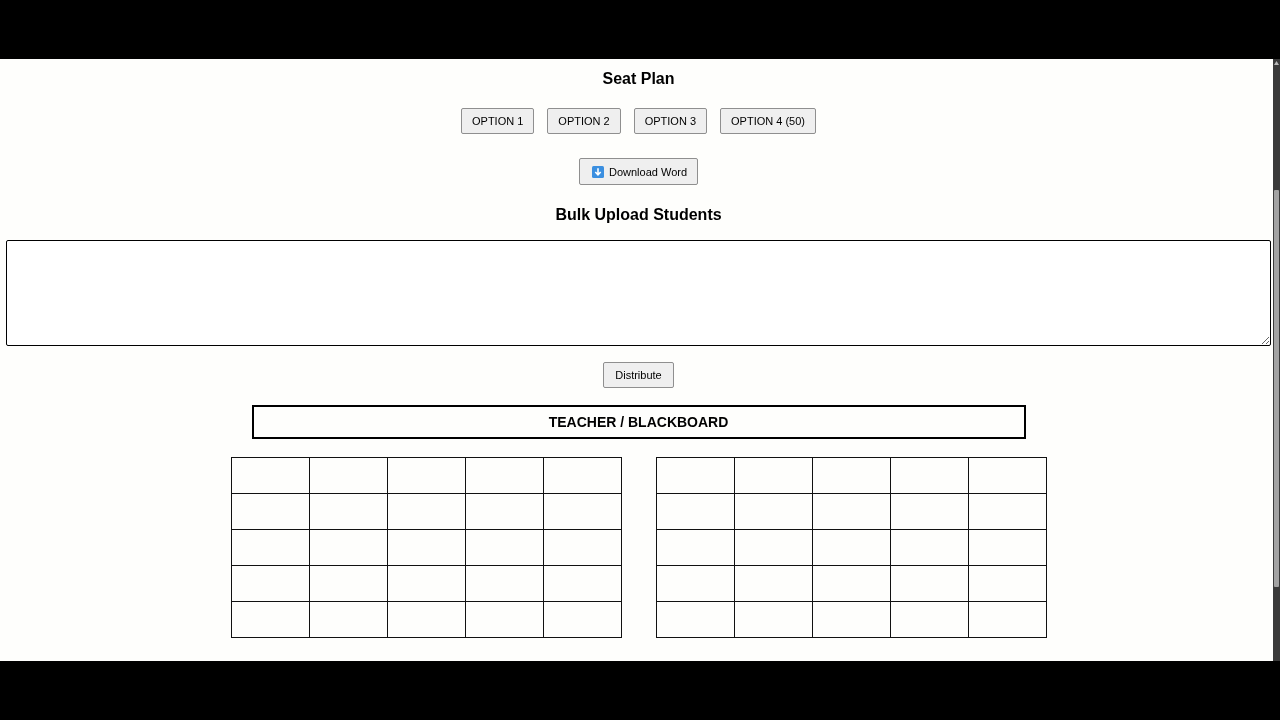 Image resolution: width=1280 pixels, height=720 pixels. Describe the element at coordinates (638, 215) in the screenshot. I see `section-heading: Bulk Upload Students` at that location.